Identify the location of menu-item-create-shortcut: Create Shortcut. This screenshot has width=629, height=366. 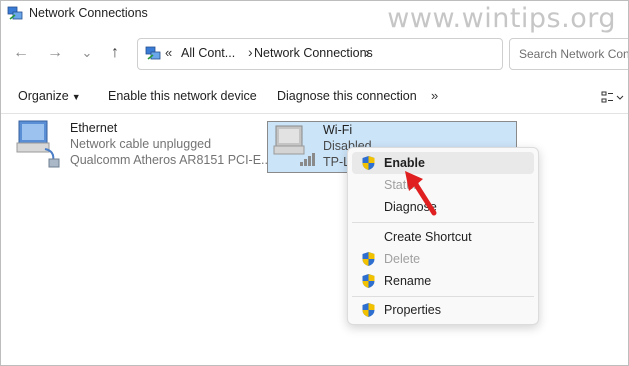
(443, 237).